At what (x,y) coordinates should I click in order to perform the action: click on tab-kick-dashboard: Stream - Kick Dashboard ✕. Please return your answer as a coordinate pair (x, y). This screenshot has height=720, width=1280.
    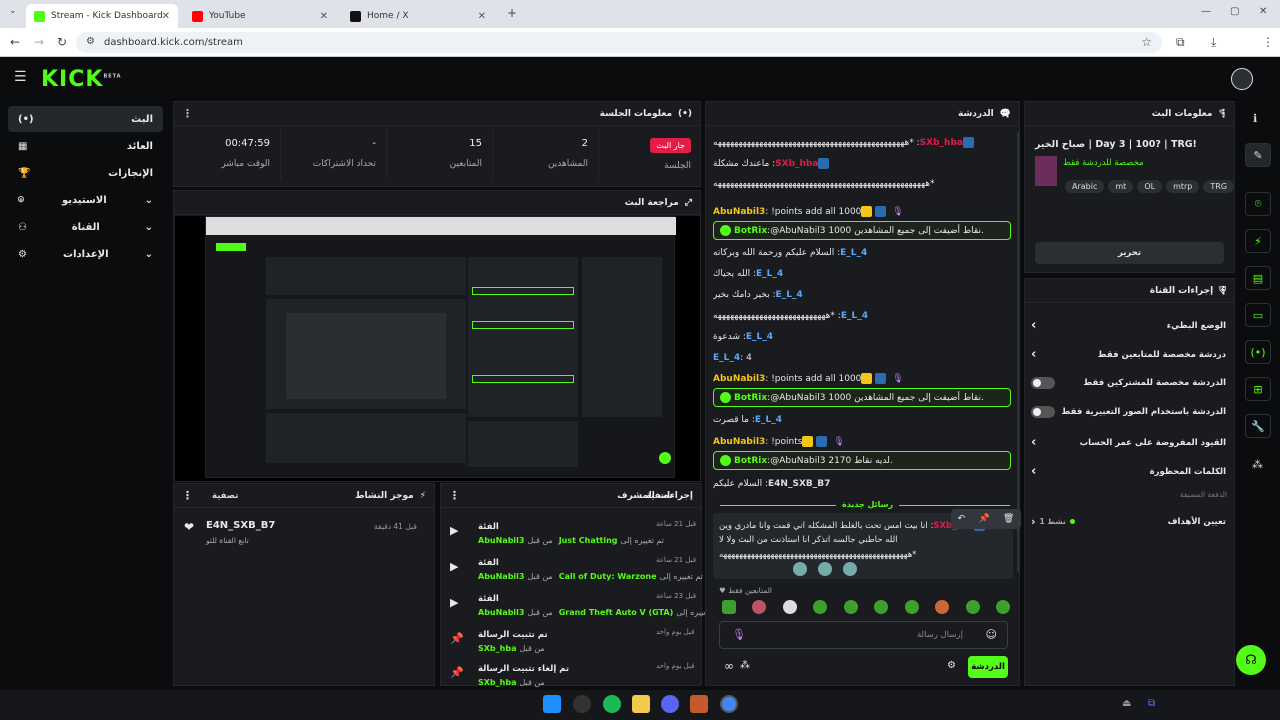
    Looking at the image, I should click on (102, 16).